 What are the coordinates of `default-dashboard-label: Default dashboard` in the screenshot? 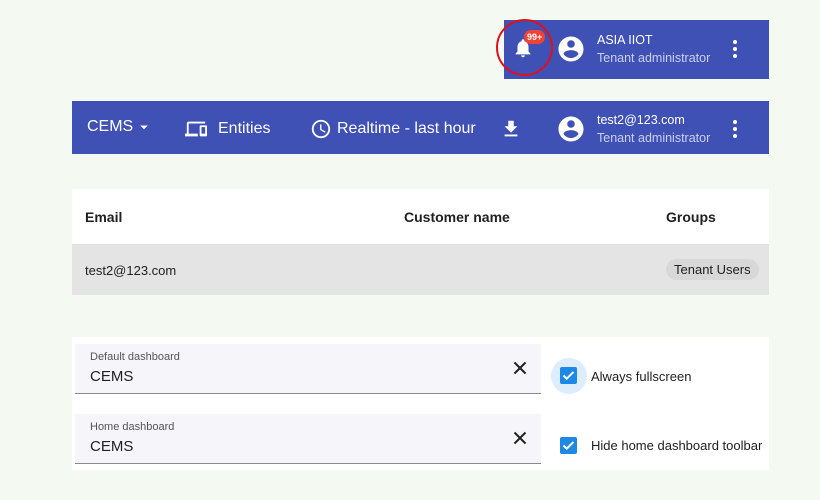 It's located at (135, 357).